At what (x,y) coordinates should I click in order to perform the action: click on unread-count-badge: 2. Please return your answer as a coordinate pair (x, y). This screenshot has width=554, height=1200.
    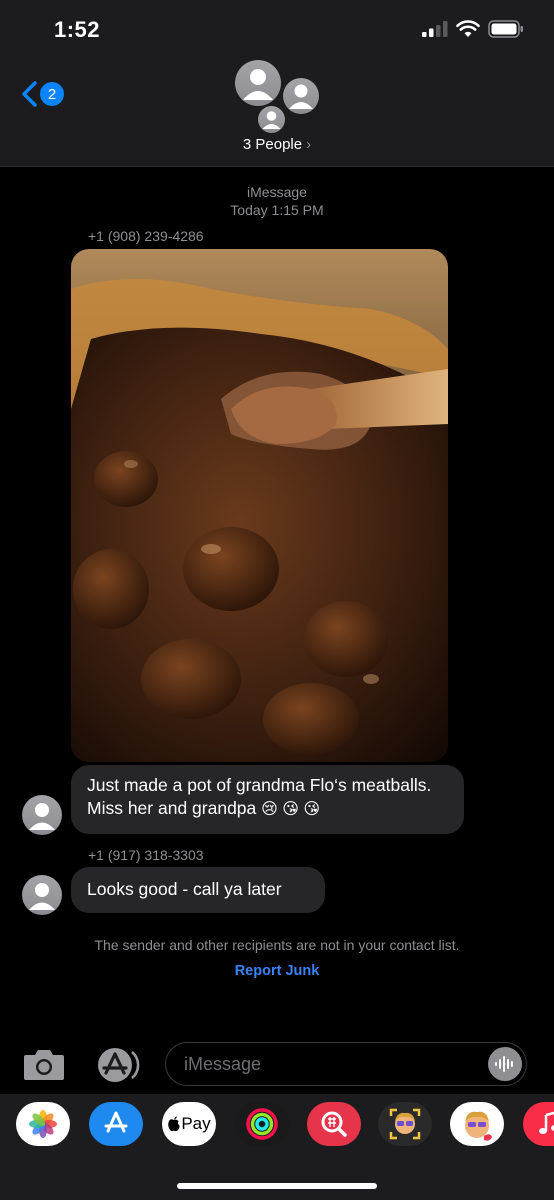
    Looking at the image, I should click on (52, 94).